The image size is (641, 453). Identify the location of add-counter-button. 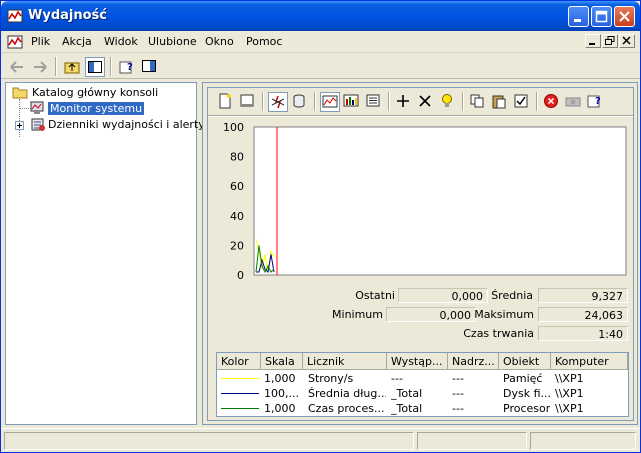
(404, 102).